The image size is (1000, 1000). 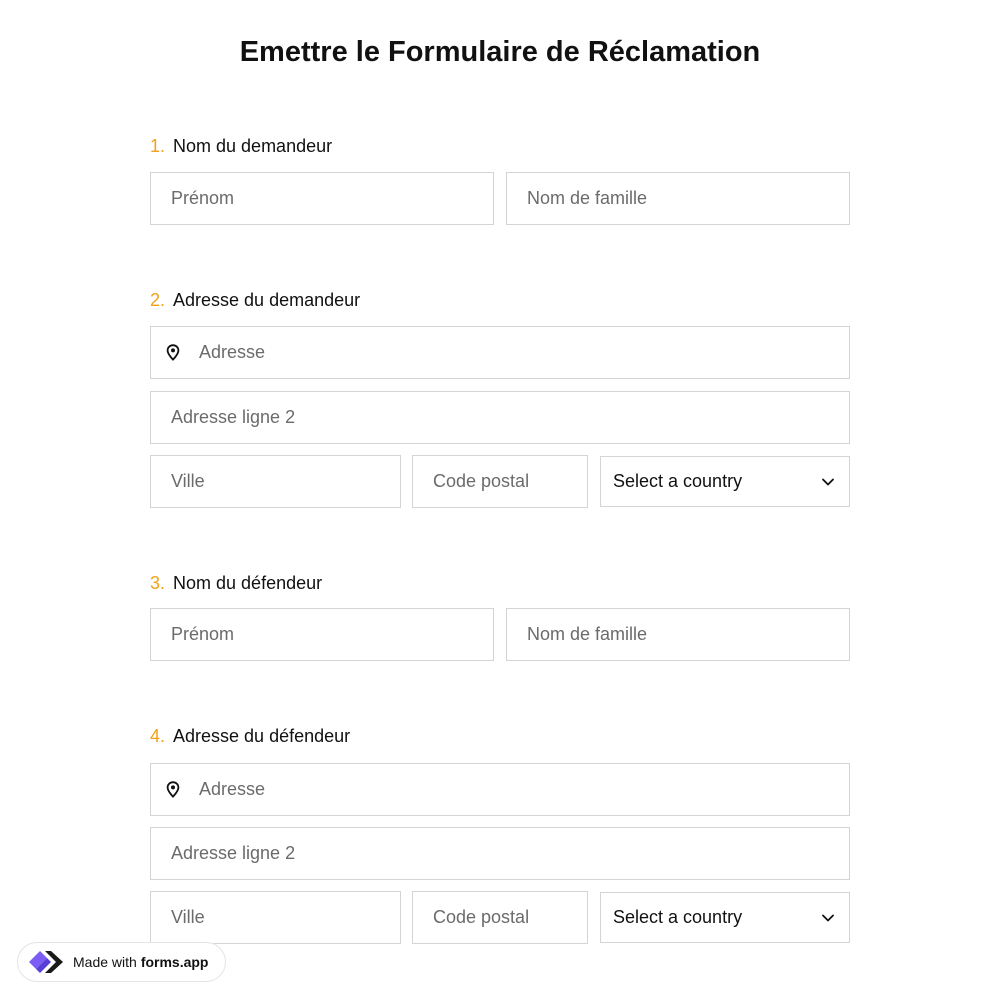 I want to click on defendant-country-select: Select a country, so click(x=725, y=917).